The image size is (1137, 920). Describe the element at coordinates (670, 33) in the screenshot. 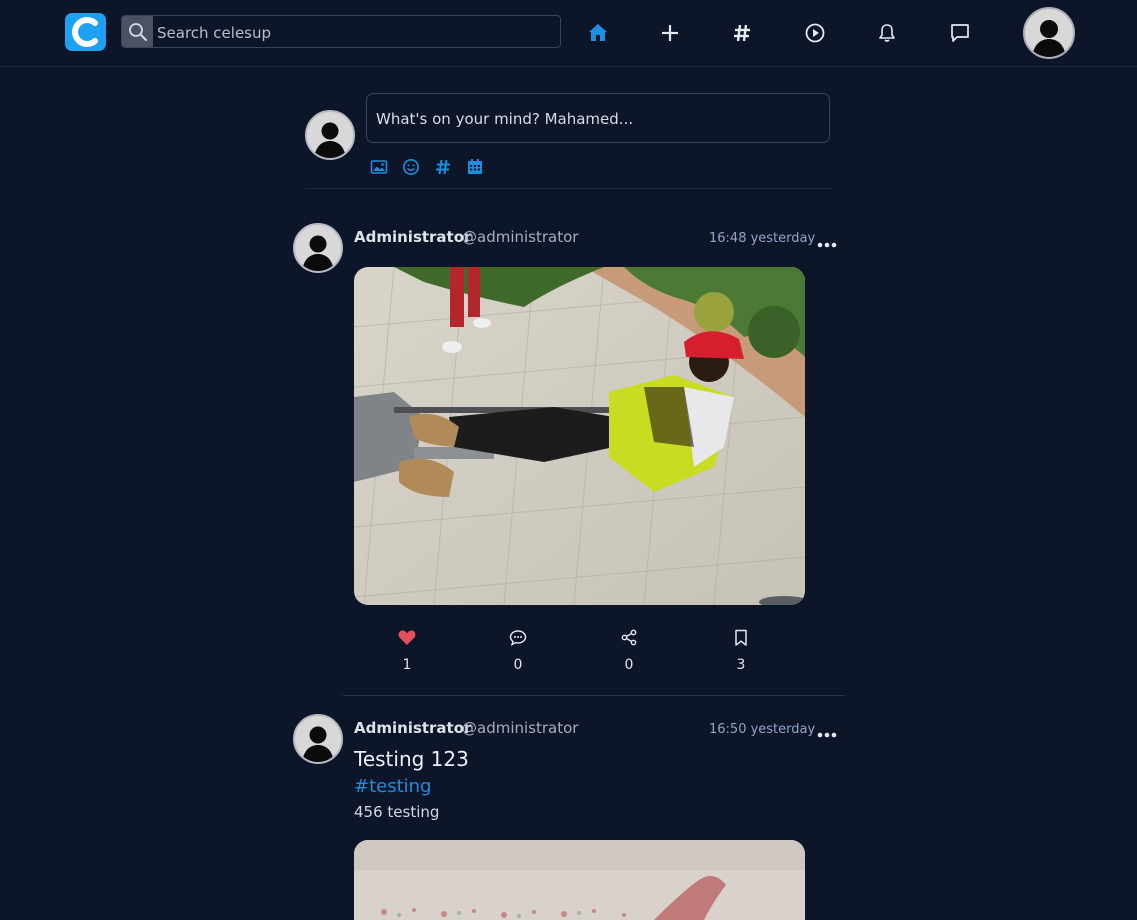

I see `plus-icon` at that location.